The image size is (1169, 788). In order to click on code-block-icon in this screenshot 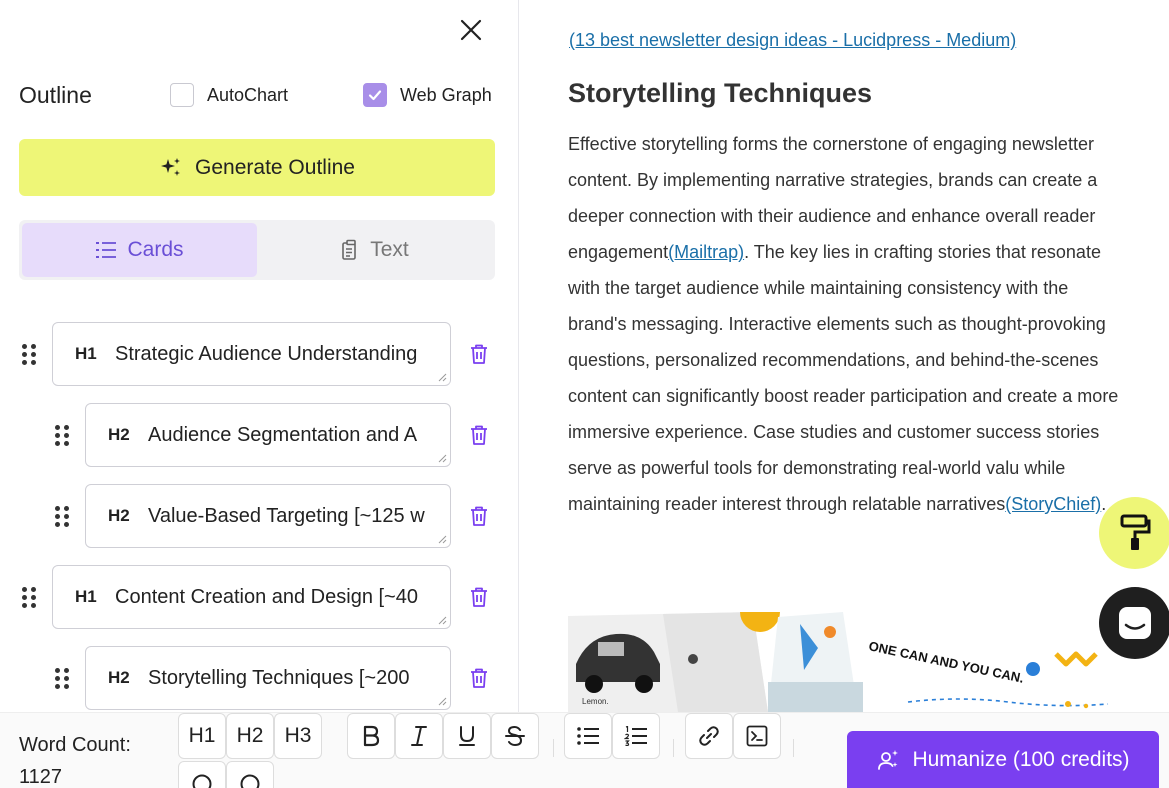, I will do `click(757, 736)`.